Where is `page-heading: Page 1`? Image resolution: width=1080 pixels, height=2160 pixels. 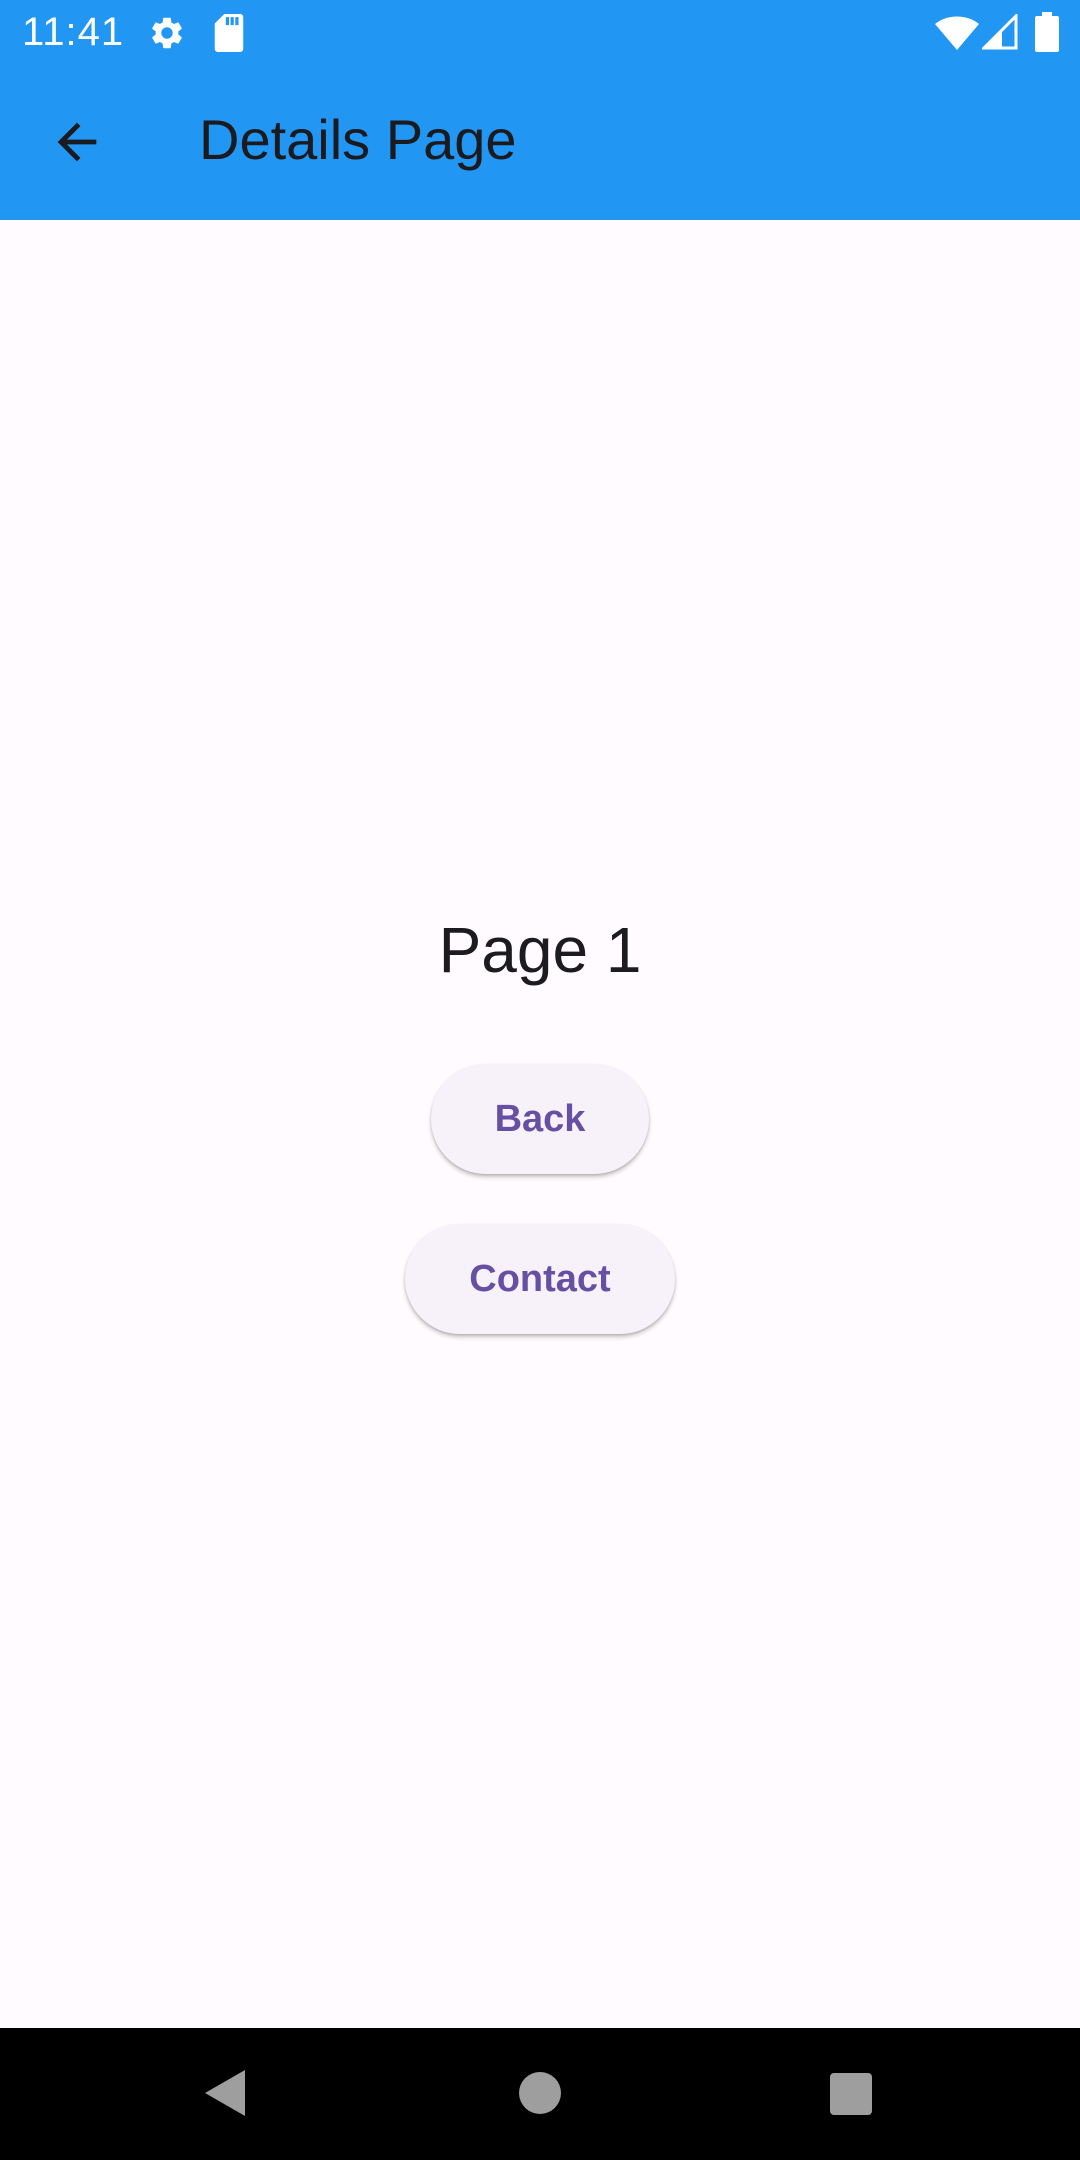
page-heading: Page 1 is located at coordinates (540, 950).